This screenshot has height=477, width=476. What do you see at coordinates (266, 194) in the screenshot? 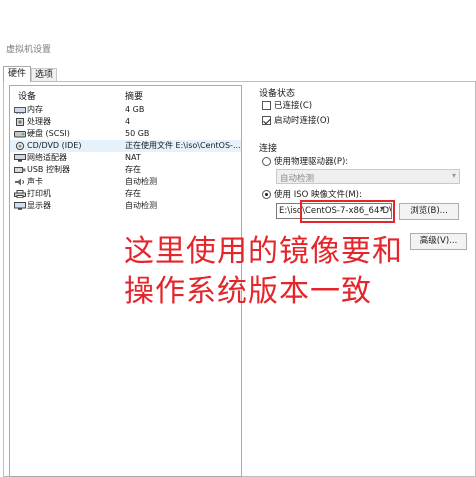
I see `iso-file-radio` at bounding box center [266, 194].